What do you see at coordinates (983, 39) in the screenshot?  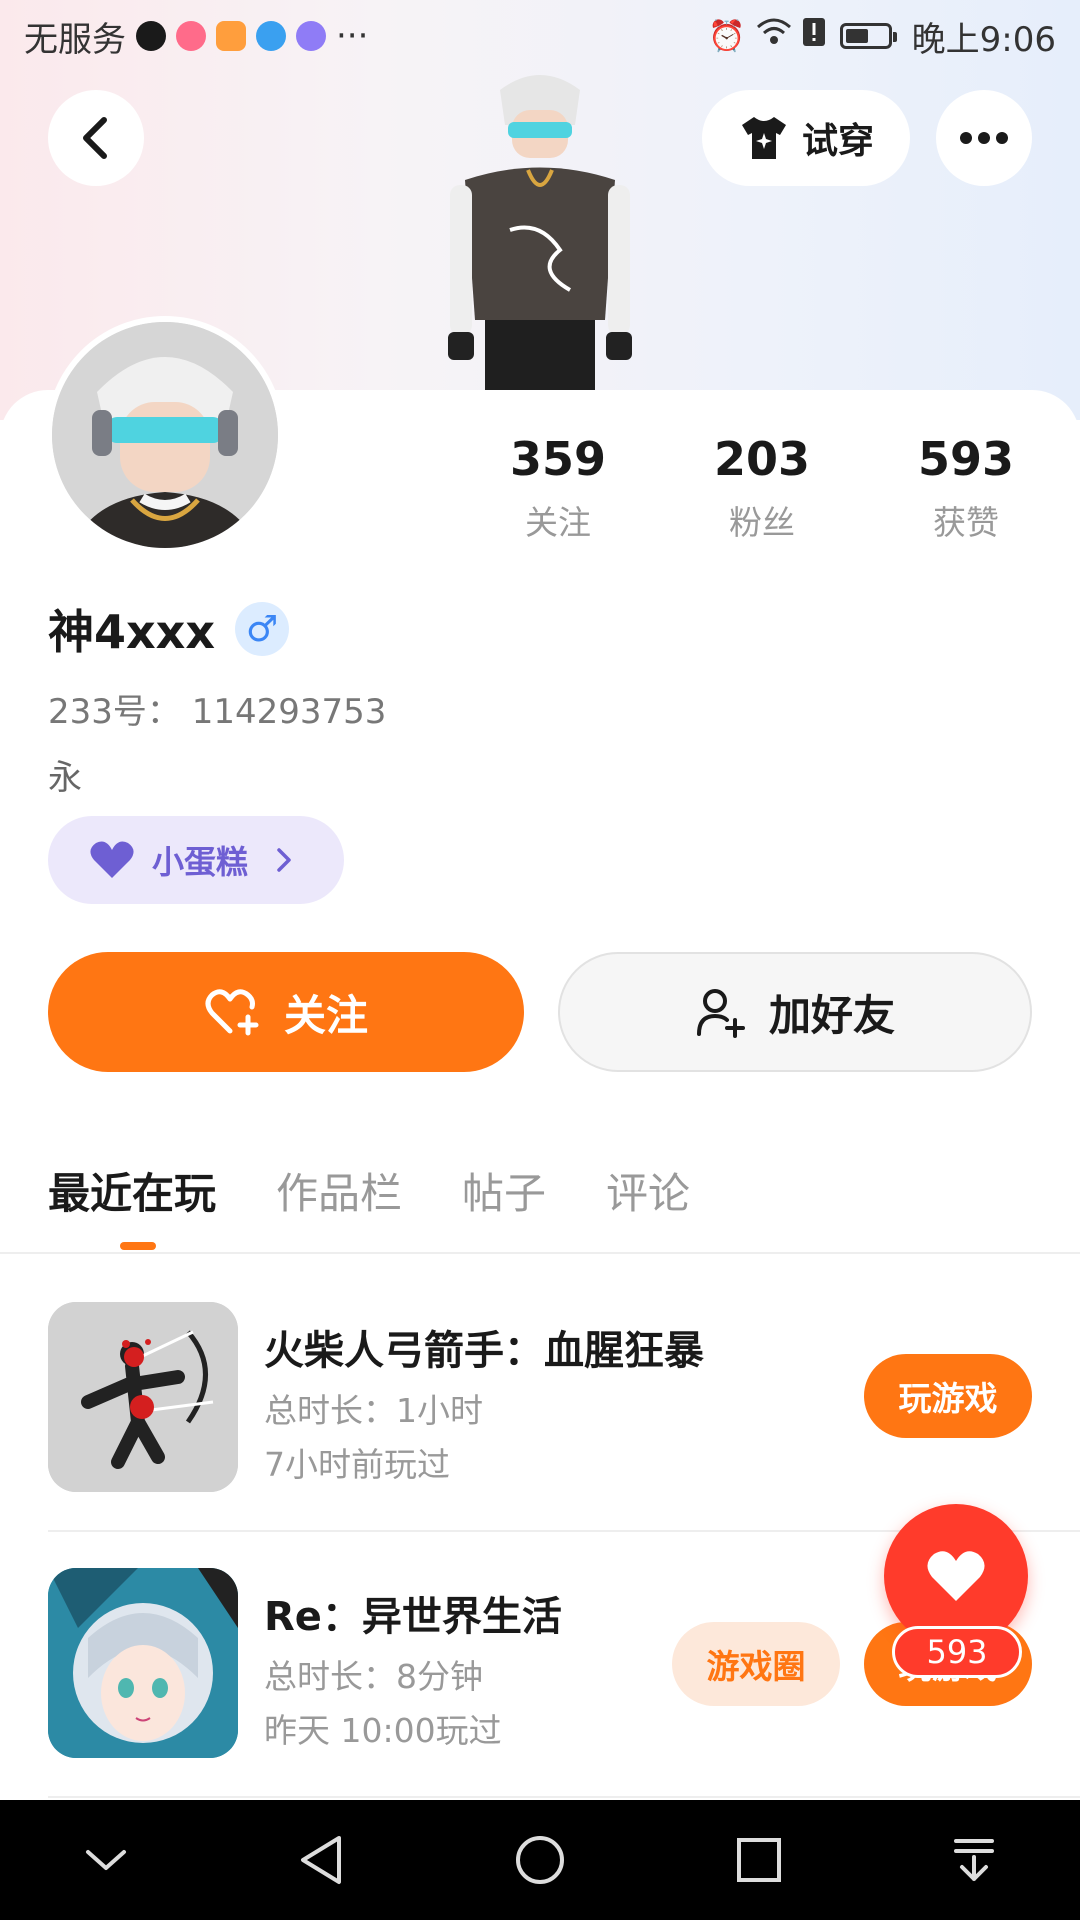 I see `clock-text: 晚上9:06` at bounding box center [983, 39].